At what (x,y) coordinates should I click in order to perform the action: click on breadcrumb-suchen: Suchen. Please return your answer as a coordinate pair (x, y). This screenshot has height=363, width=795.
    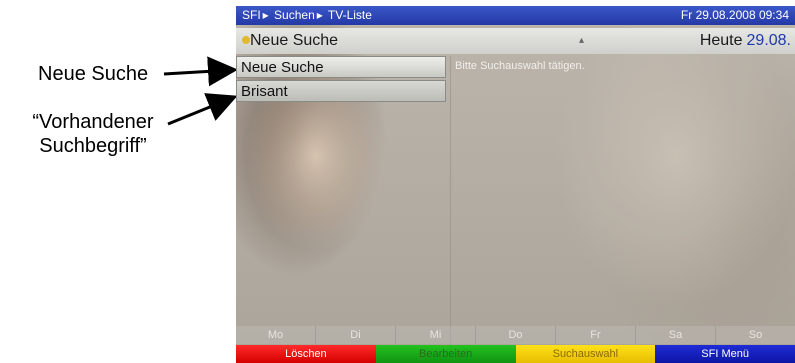
    Looking at the image, I should click on (294, 15).